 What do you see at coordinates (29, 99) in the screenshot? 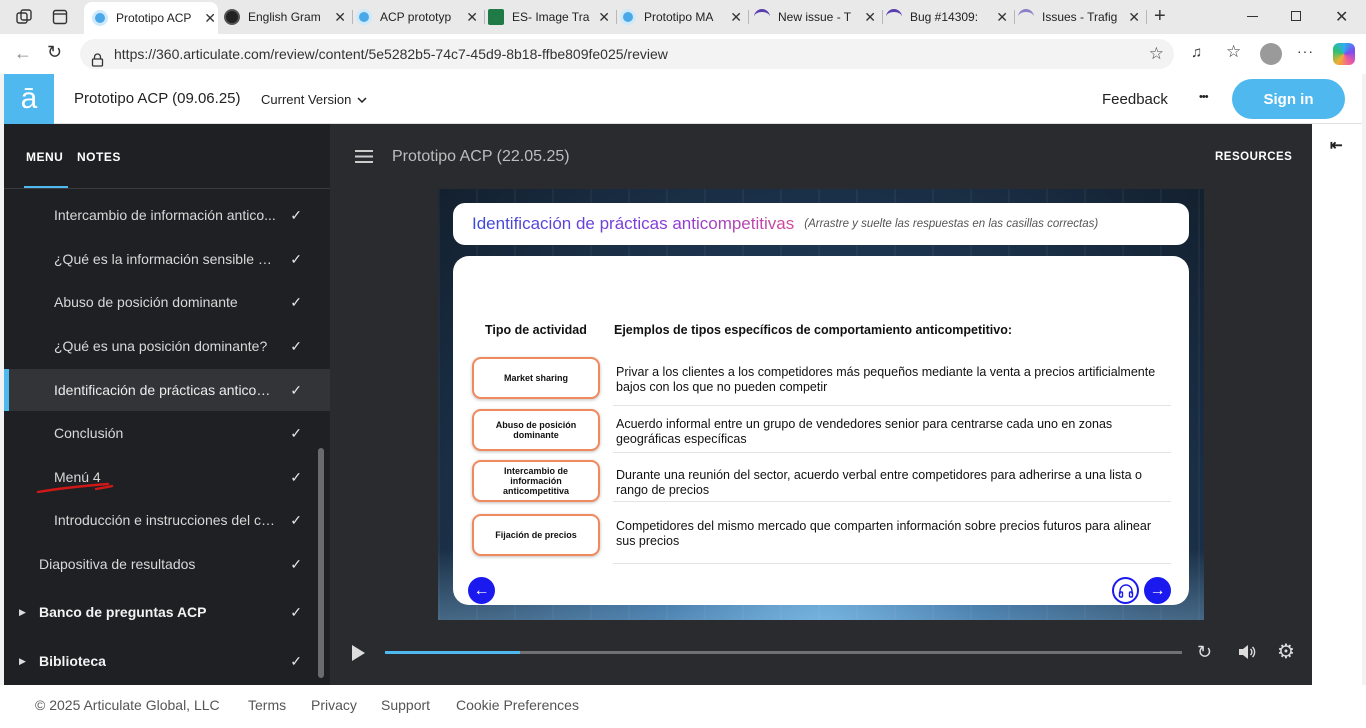
I see `articulate-logo: ā` at bounding box center [29, 99].